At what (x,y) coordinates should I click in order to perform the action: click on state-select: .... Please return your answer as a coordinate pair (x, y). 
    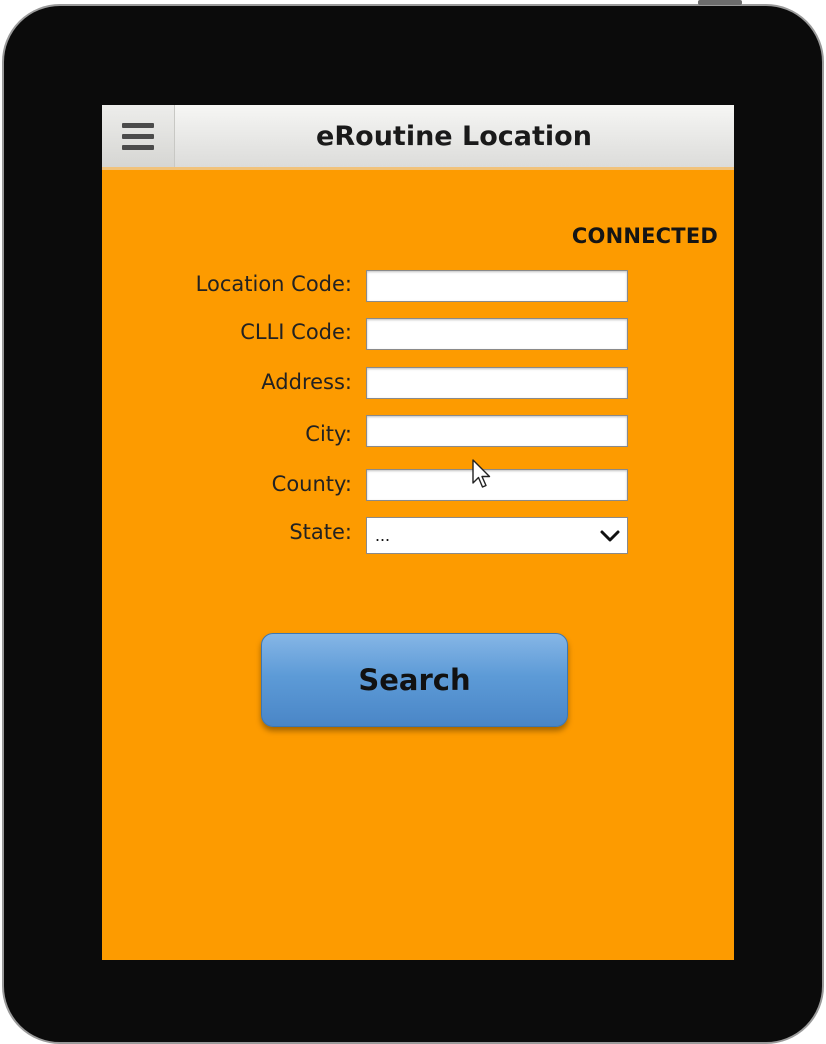
    Looking at the image, I should click on (497, 535).